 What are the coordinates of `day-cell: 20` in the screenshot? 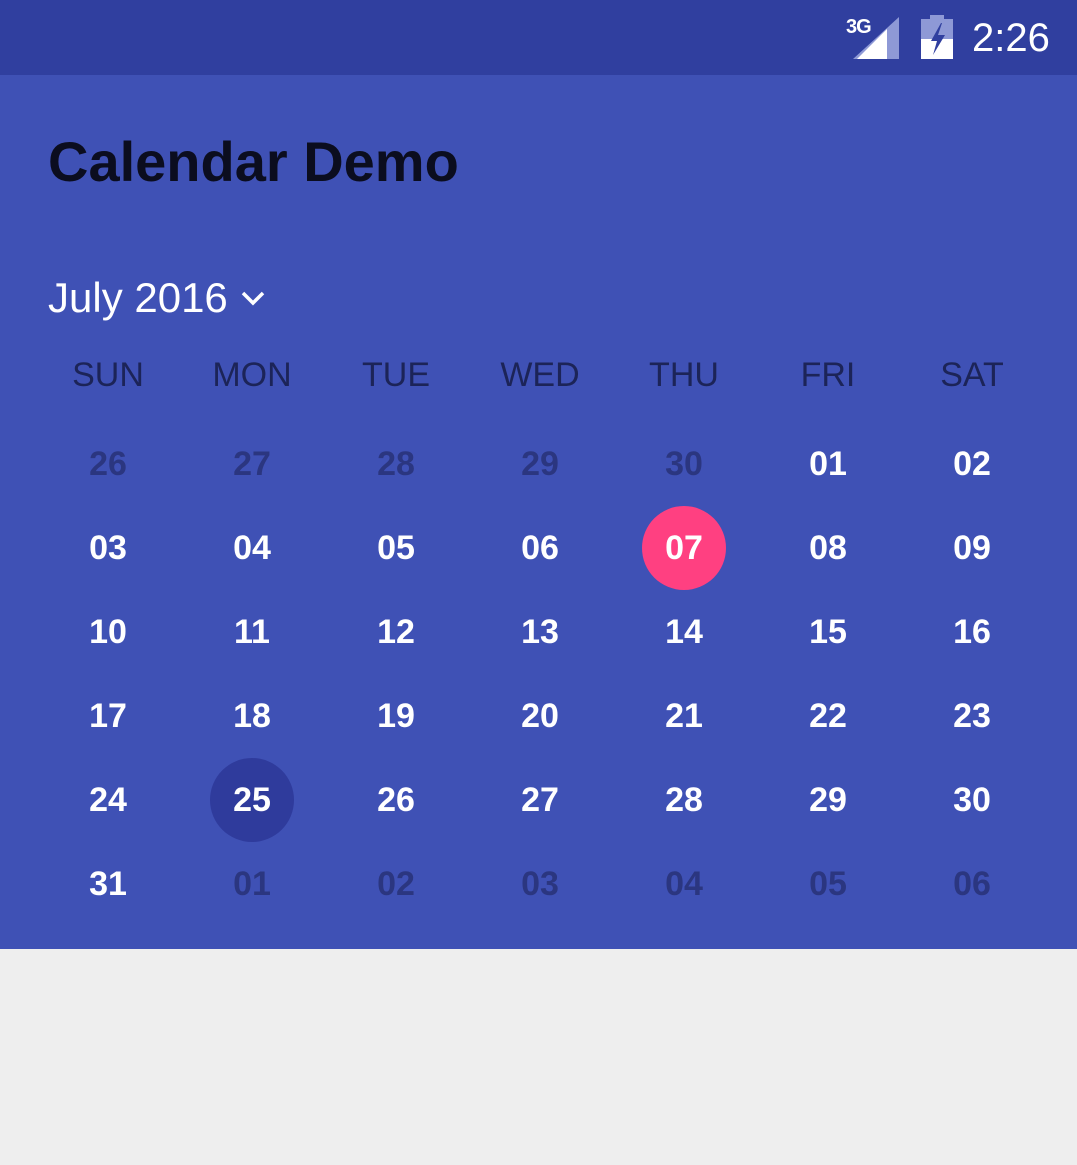 It's located at (540, 716).